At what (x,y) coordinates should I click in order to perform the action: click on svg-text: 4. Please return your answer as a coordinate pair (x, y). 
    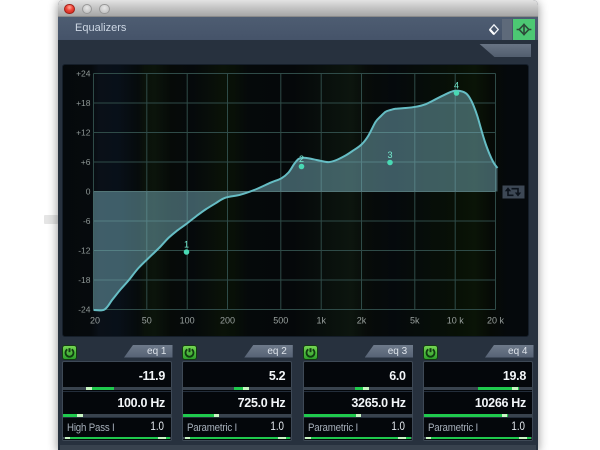
    Looking at the image, I should click on (455, 85).